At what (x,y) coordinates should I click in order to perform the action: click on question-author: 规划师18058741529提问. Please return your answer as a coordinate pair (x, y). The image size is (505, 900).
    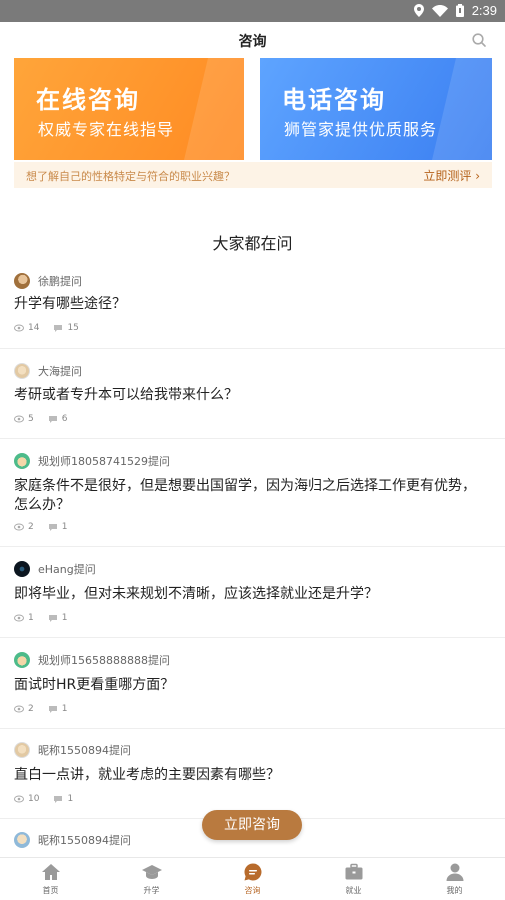
    Looking at the image, I should click on (92, 461).